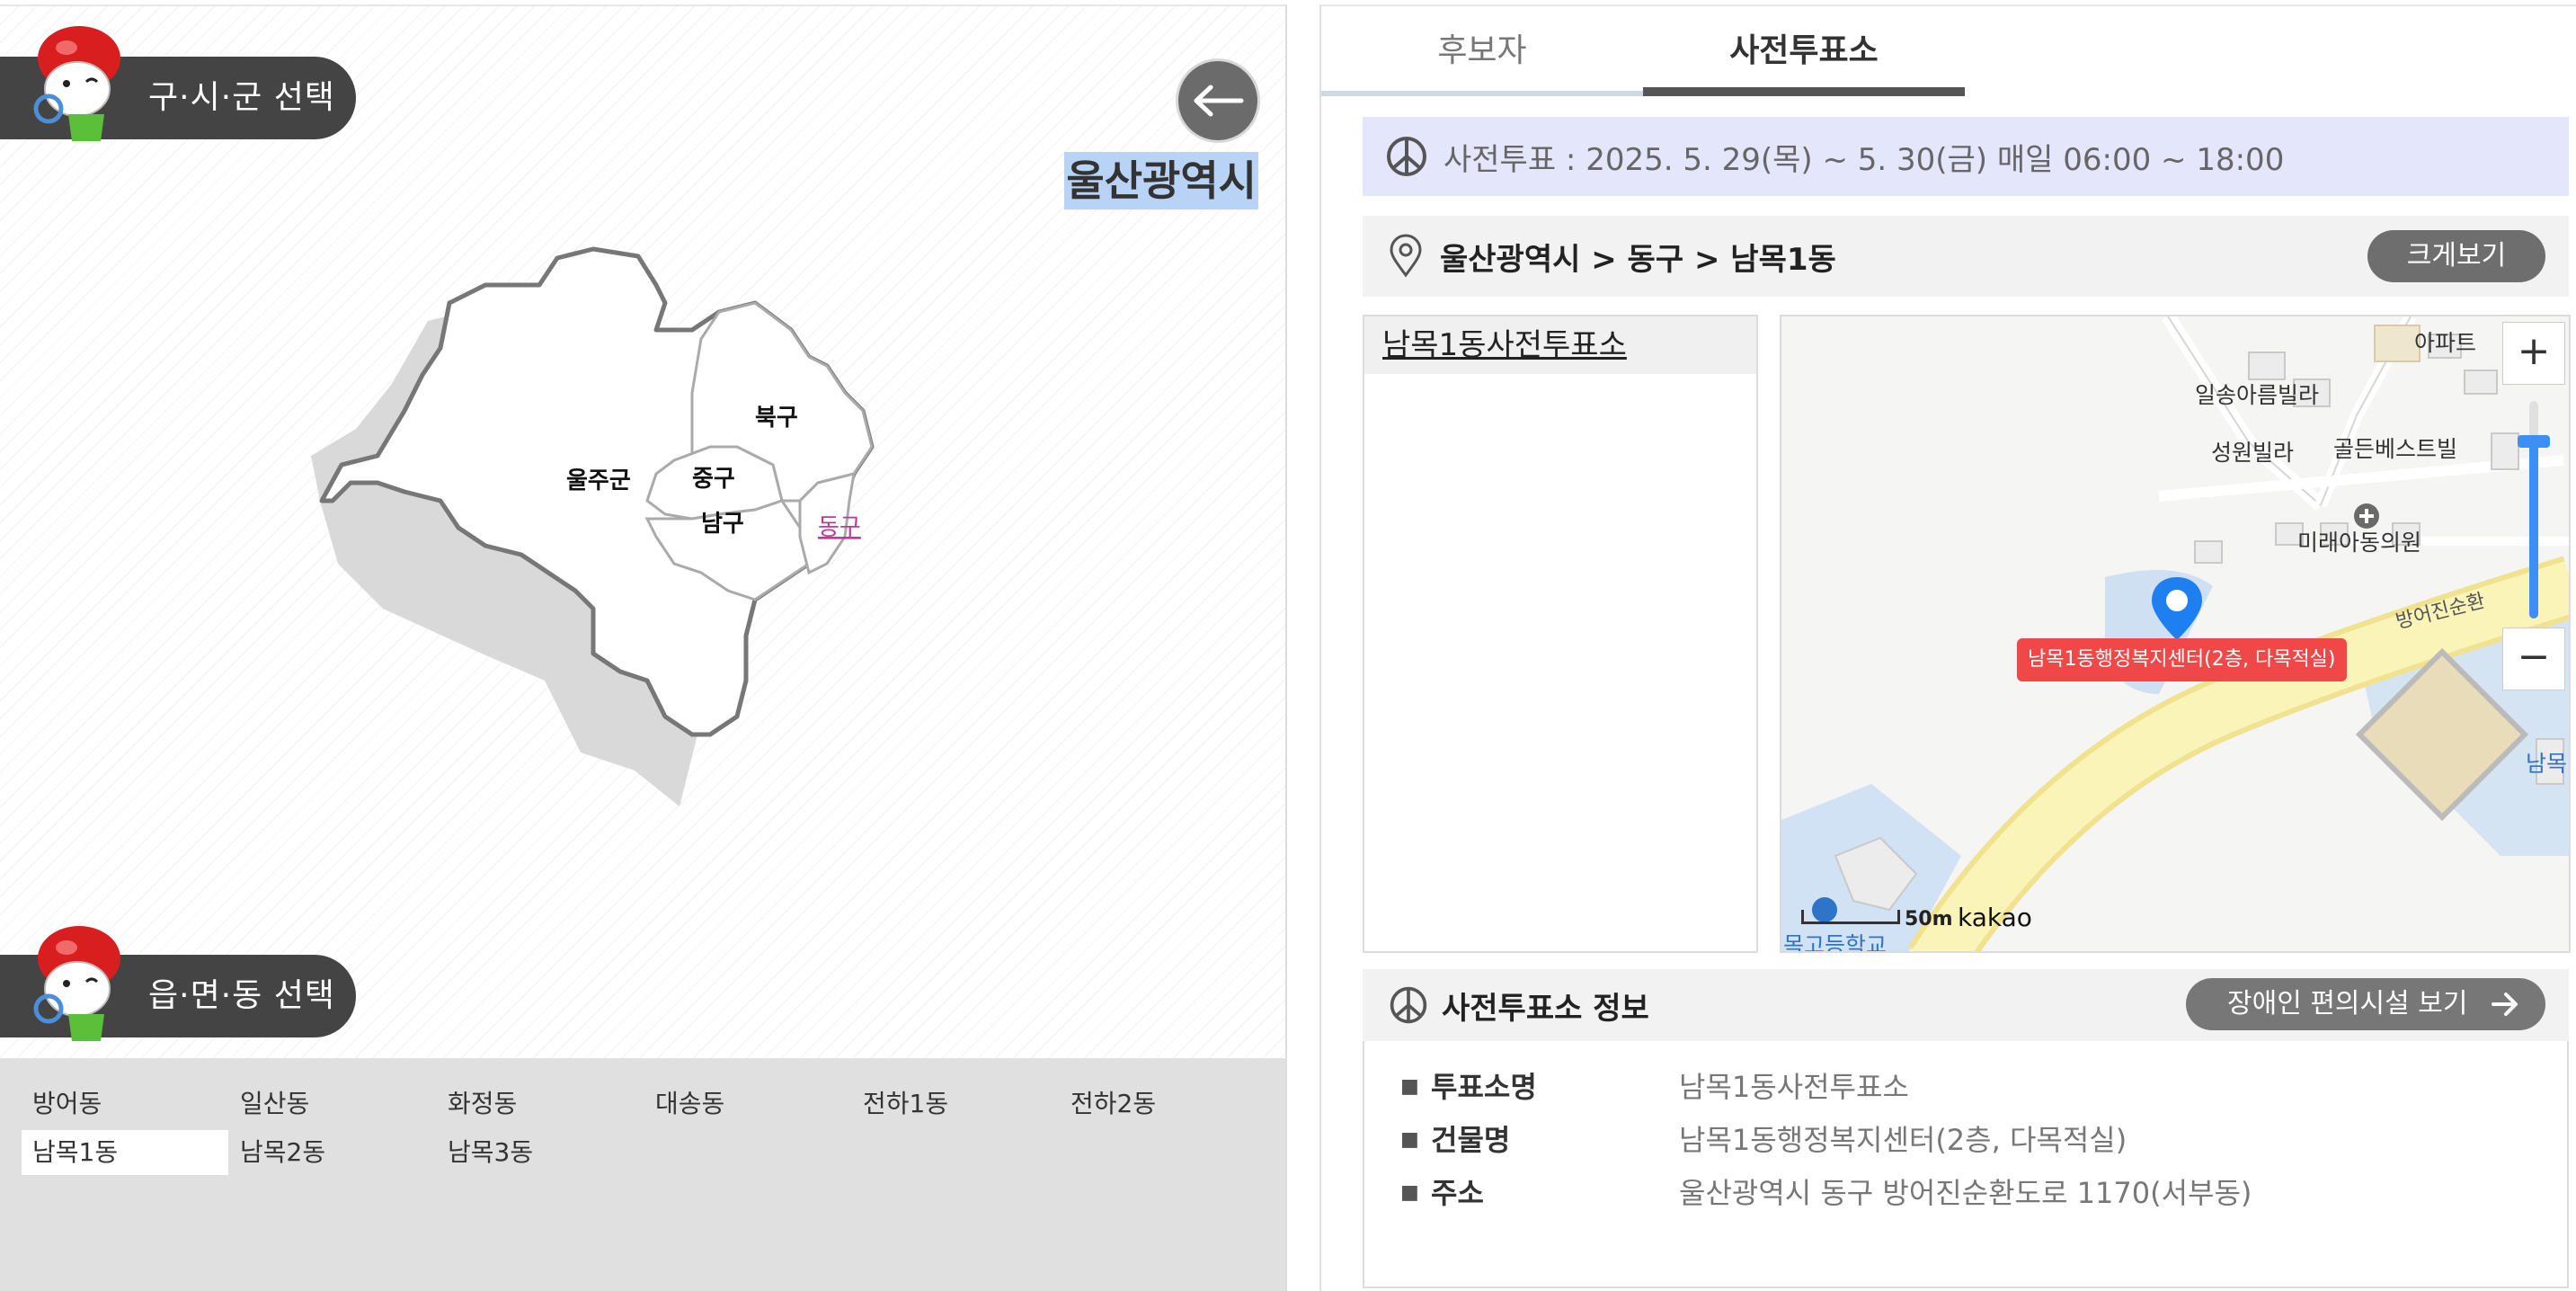 Image resolution: width=2576 pixels, height=1291 pixels. Describe the element at coordinates (332, 1104) in the screenshot. I see `dong-item: 일산동` at that location.